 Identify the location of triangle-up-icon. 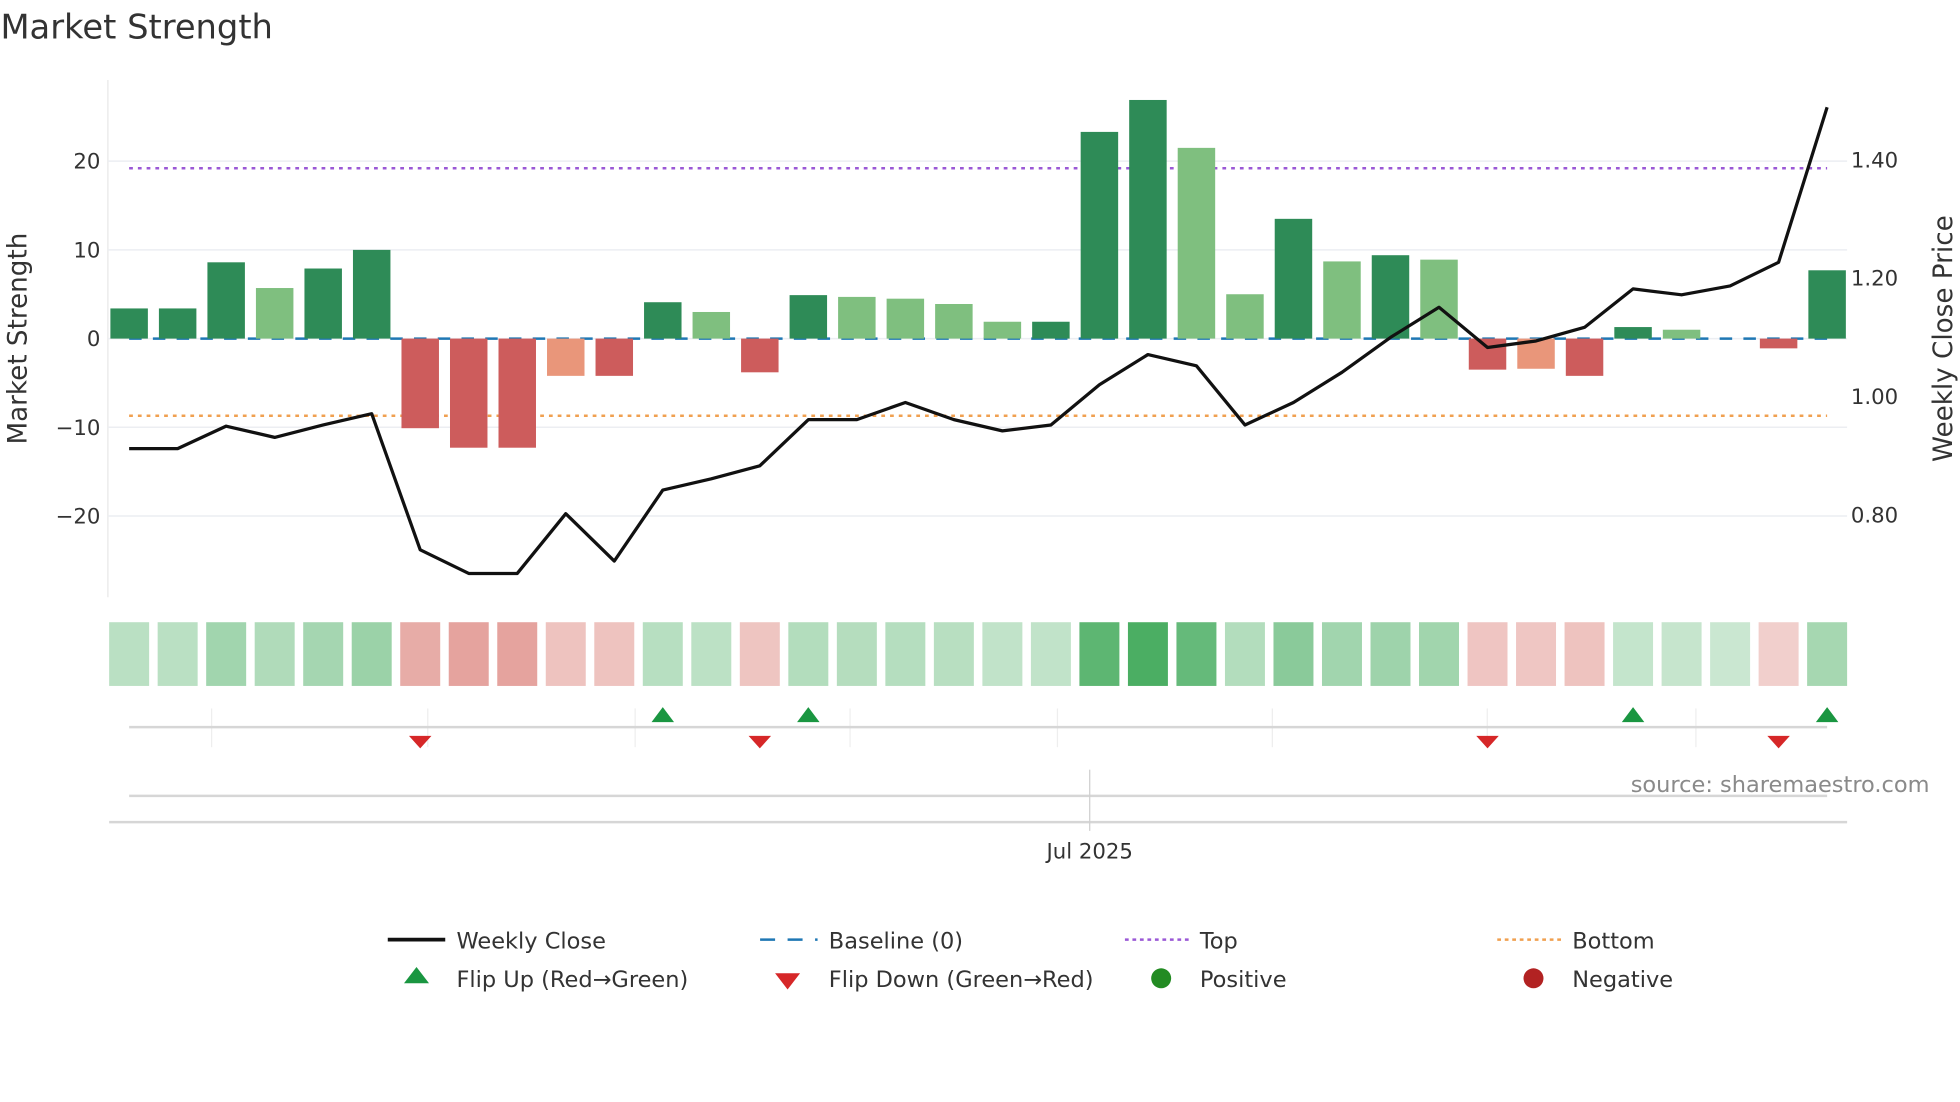
(416, 975).